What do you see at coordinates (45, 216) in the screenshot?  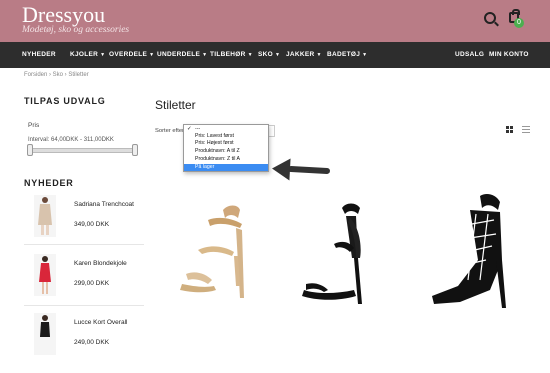 I see `trenchcoat-thumbnail` at bounding box center [45, 216].